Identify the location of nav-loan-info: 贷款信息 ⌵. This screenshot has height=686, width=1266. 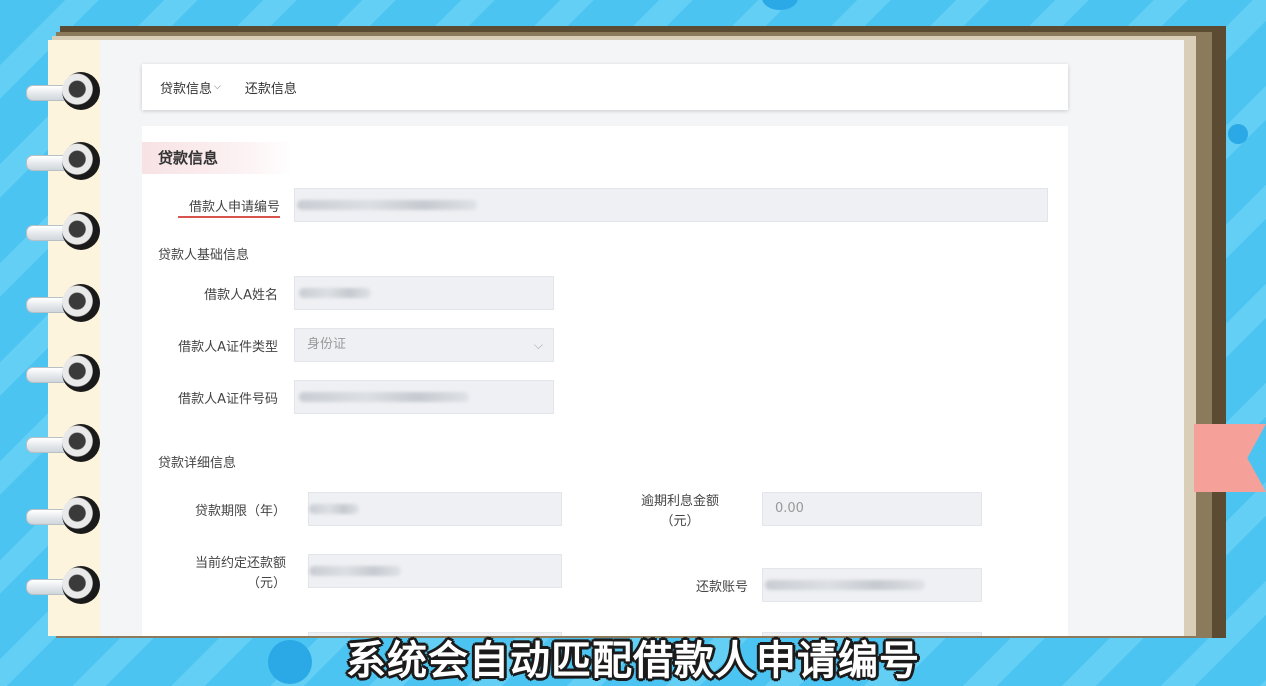
(190, 87).